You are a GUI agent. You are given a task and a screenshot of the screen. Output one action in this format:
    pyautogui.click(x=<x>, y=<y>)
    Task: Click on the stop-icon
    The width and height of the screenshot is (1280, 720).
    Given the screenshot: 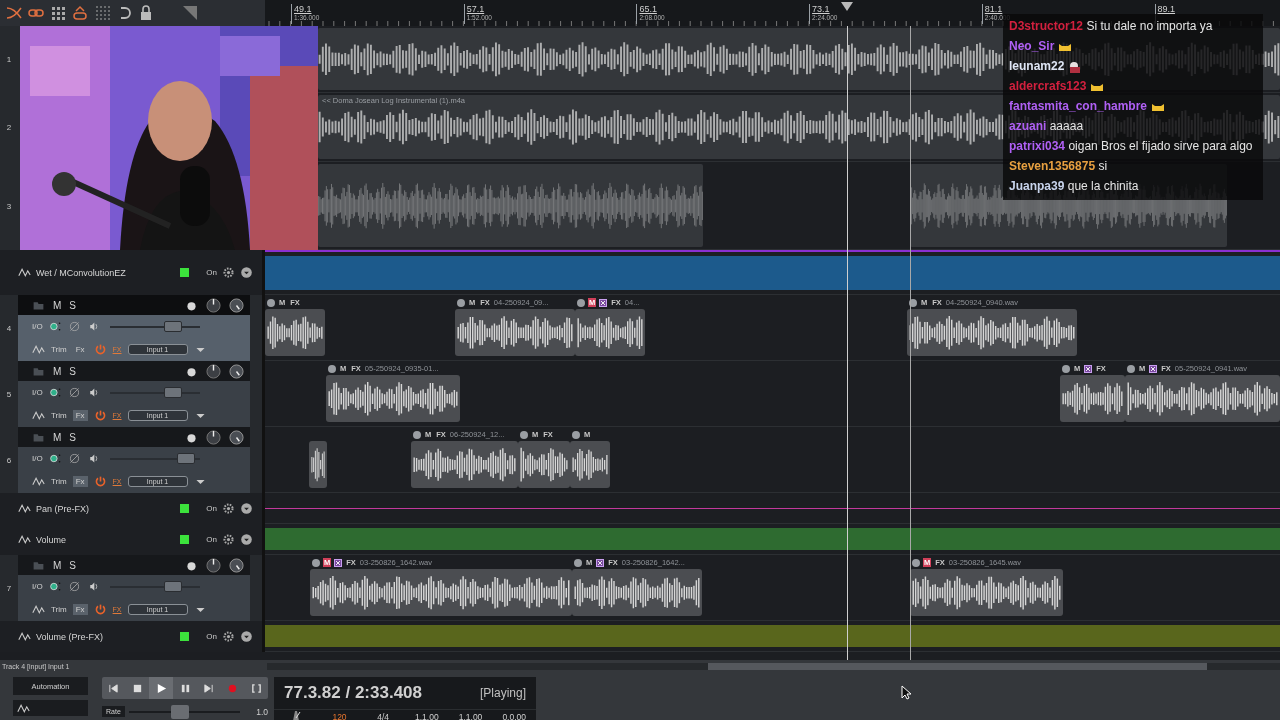 What is the action you would take?
    pyautogui.click(x=138, y=688)
    